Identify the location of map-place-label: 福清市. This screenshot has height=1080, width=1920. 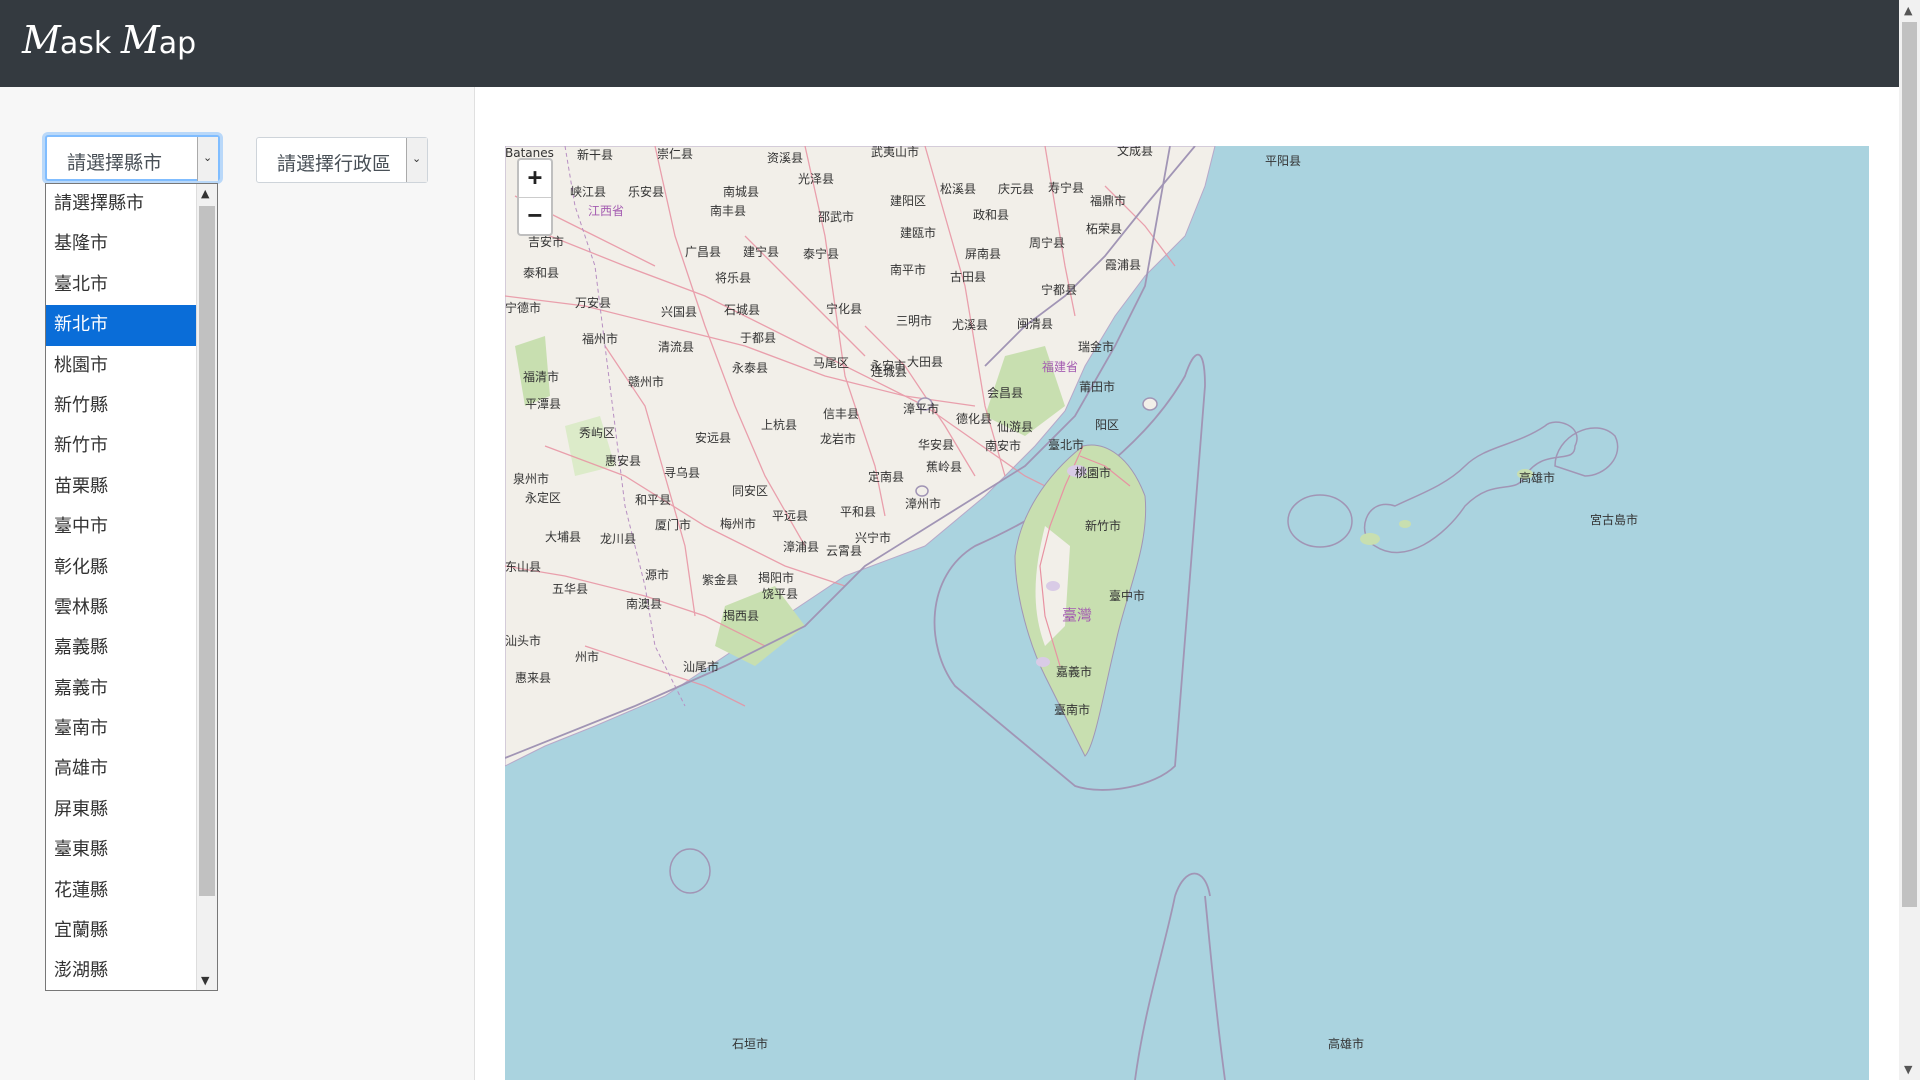
(541, 377).